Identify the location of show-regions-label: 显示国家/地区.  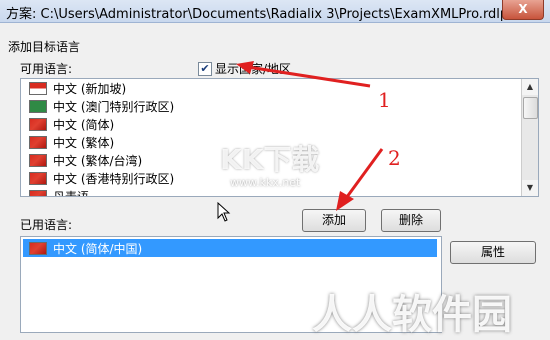
(253, 69).